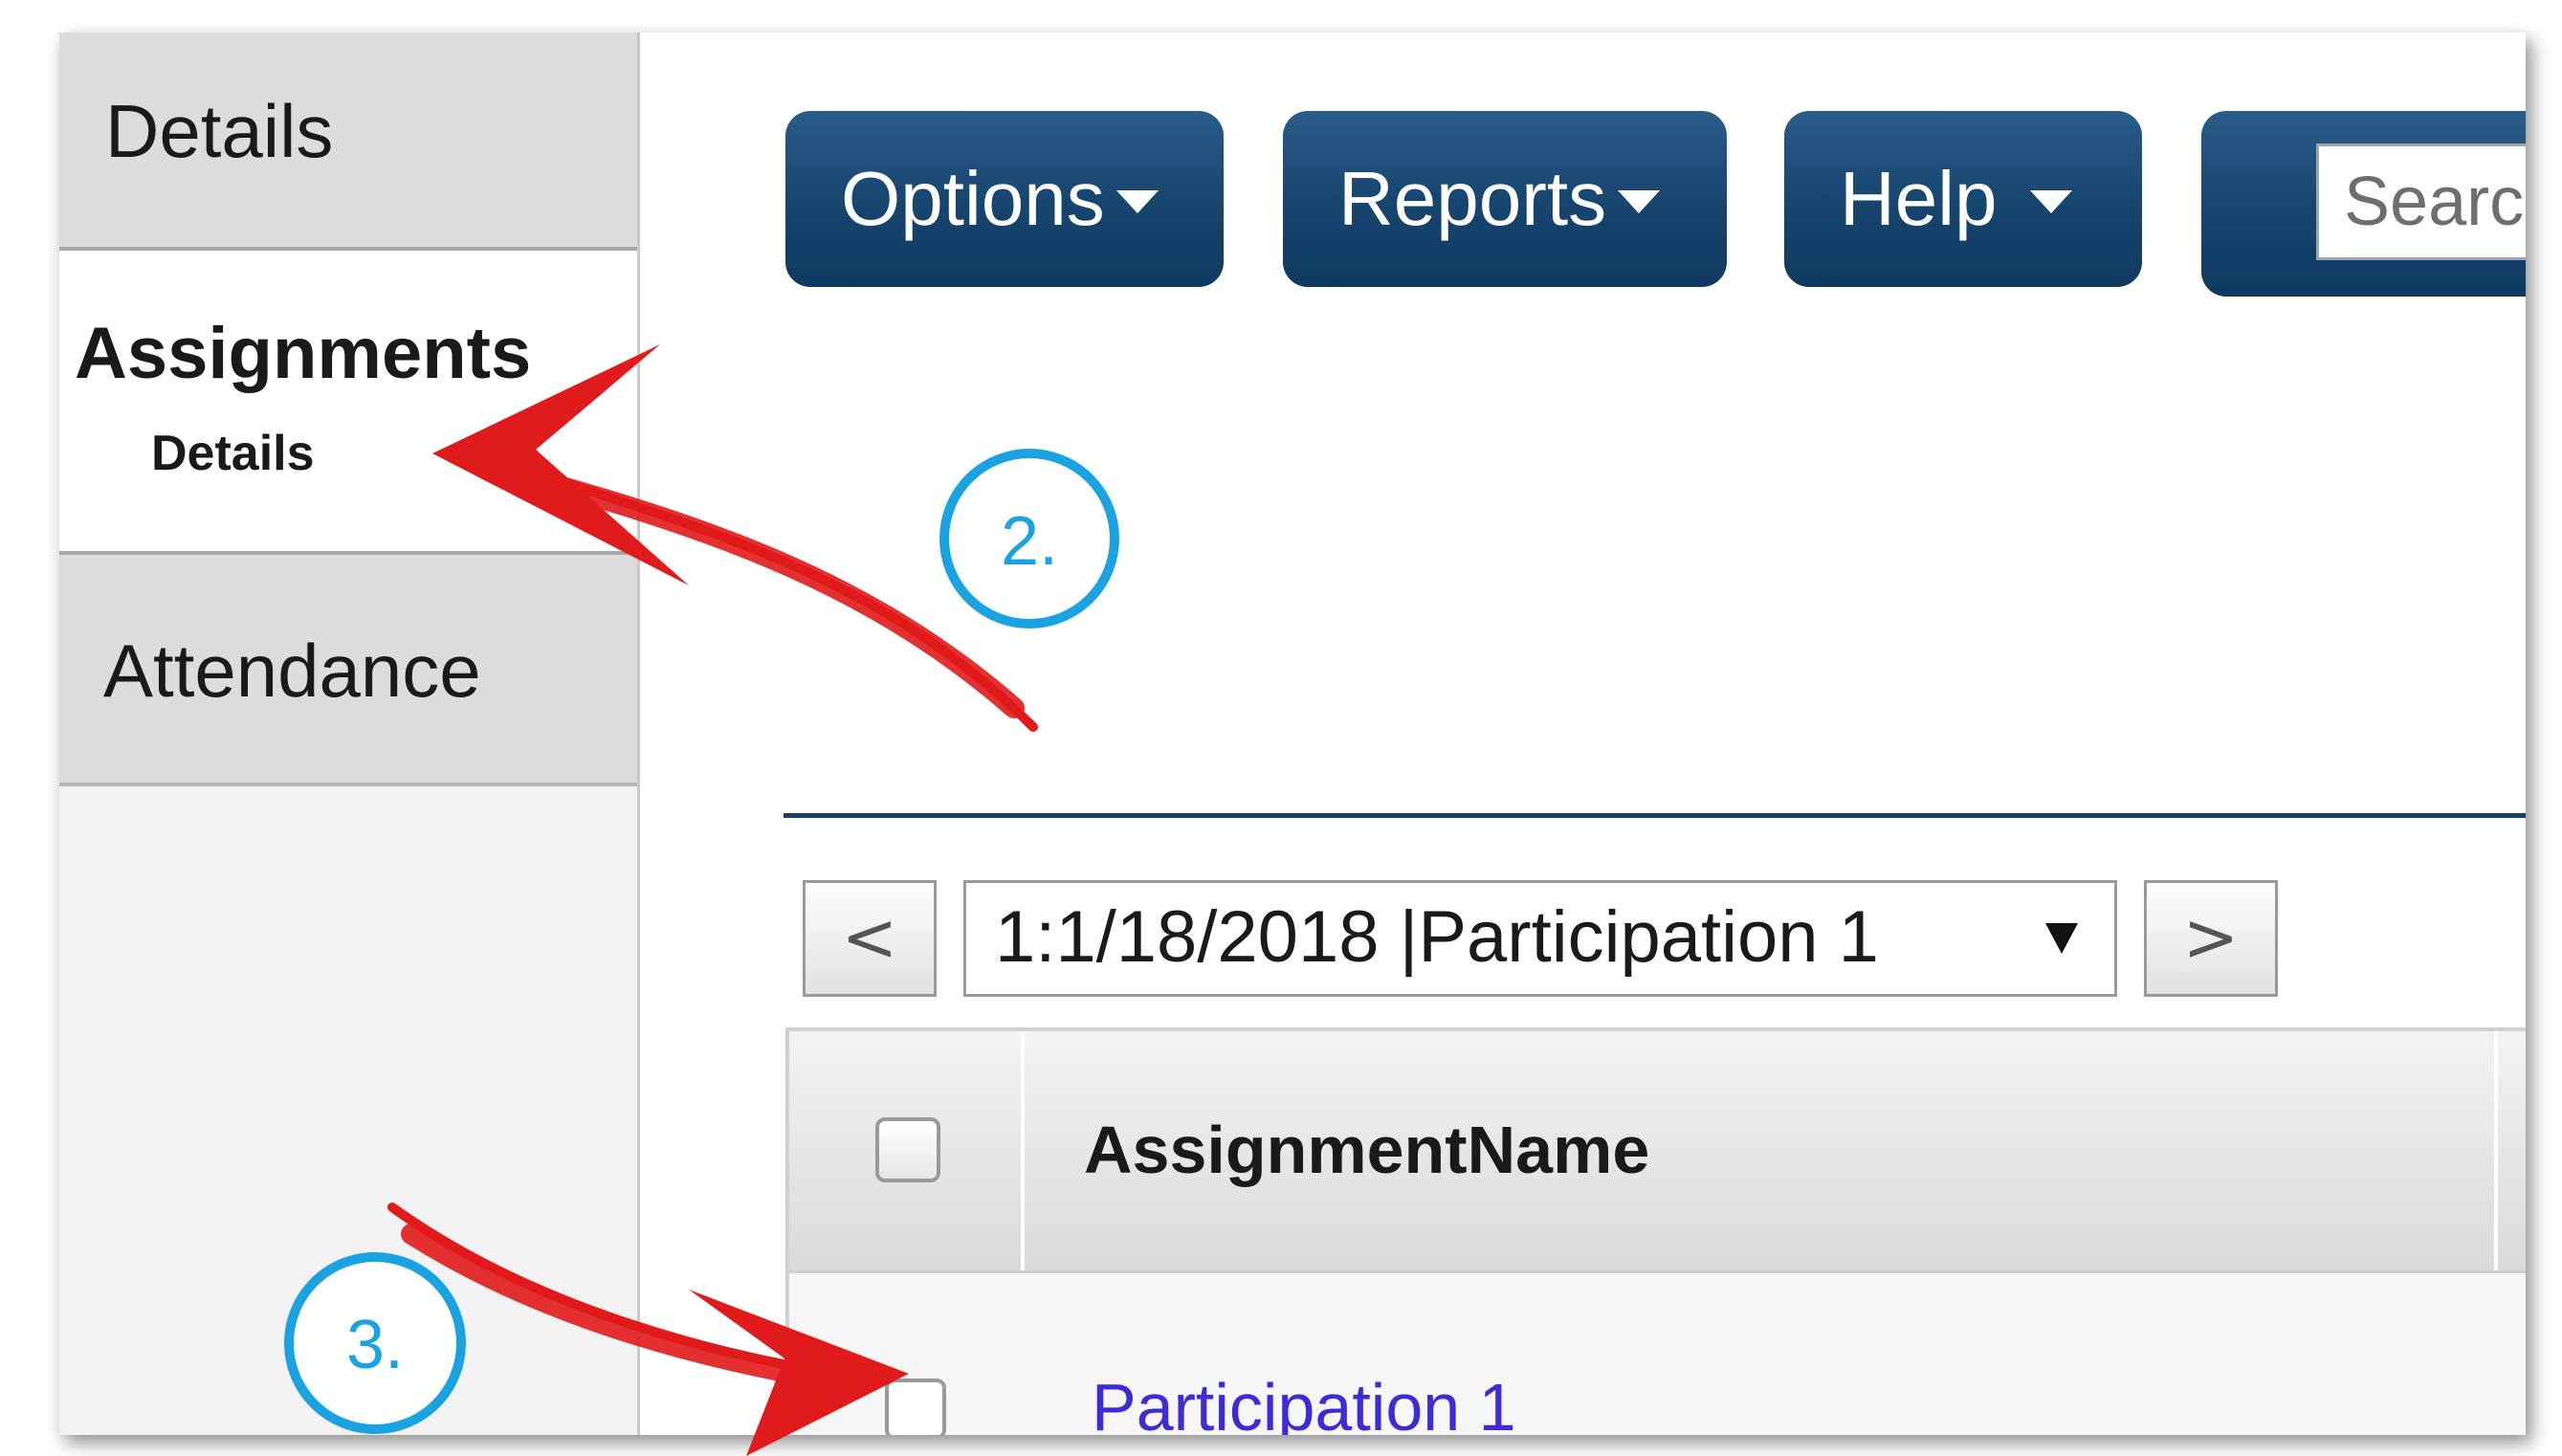  I want to click on column-header-label: AssignmentName, so click(1367, 1150).